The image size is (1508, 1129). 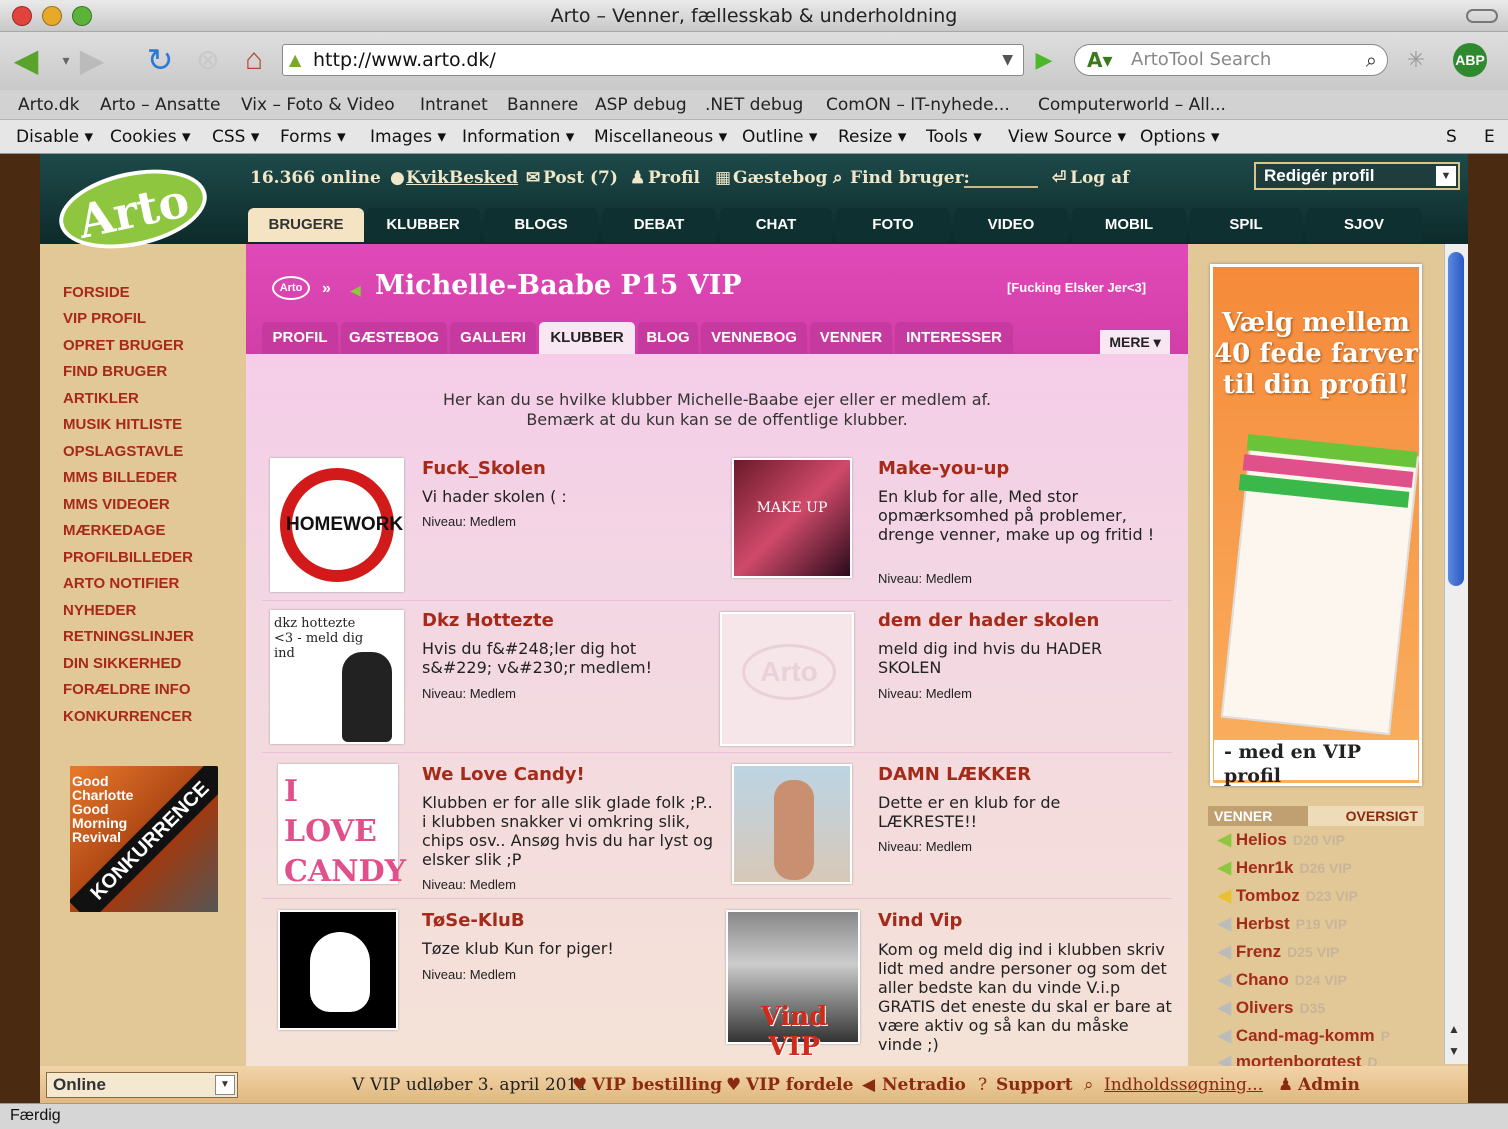 I want to click on vip-bestilling-link: VIP bestilling, so click(x=657, y=1085).